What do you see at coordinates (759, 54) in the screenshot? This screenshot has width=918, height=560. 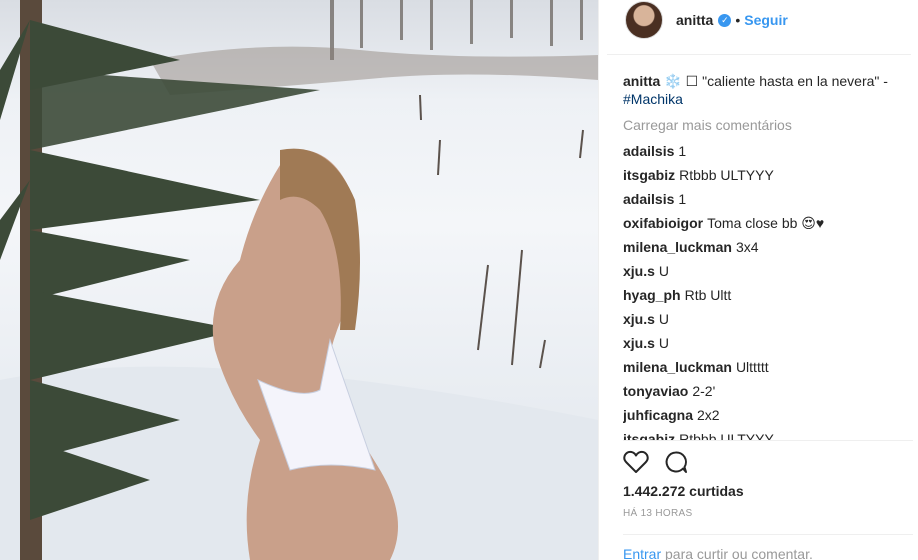 I see `header-divider` at bounding box center [759, 54].